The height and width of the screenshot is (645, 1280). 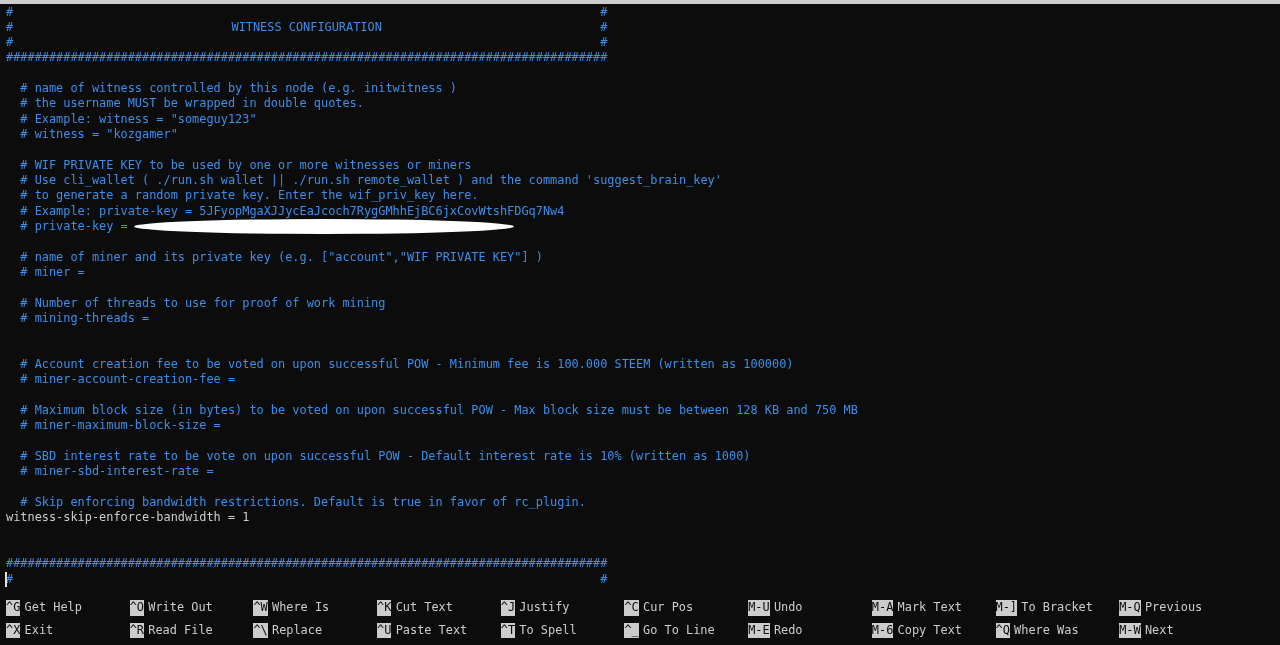 I want to click on comment-line: # miner-account-creation-fee =, so click(x=128, y=380).